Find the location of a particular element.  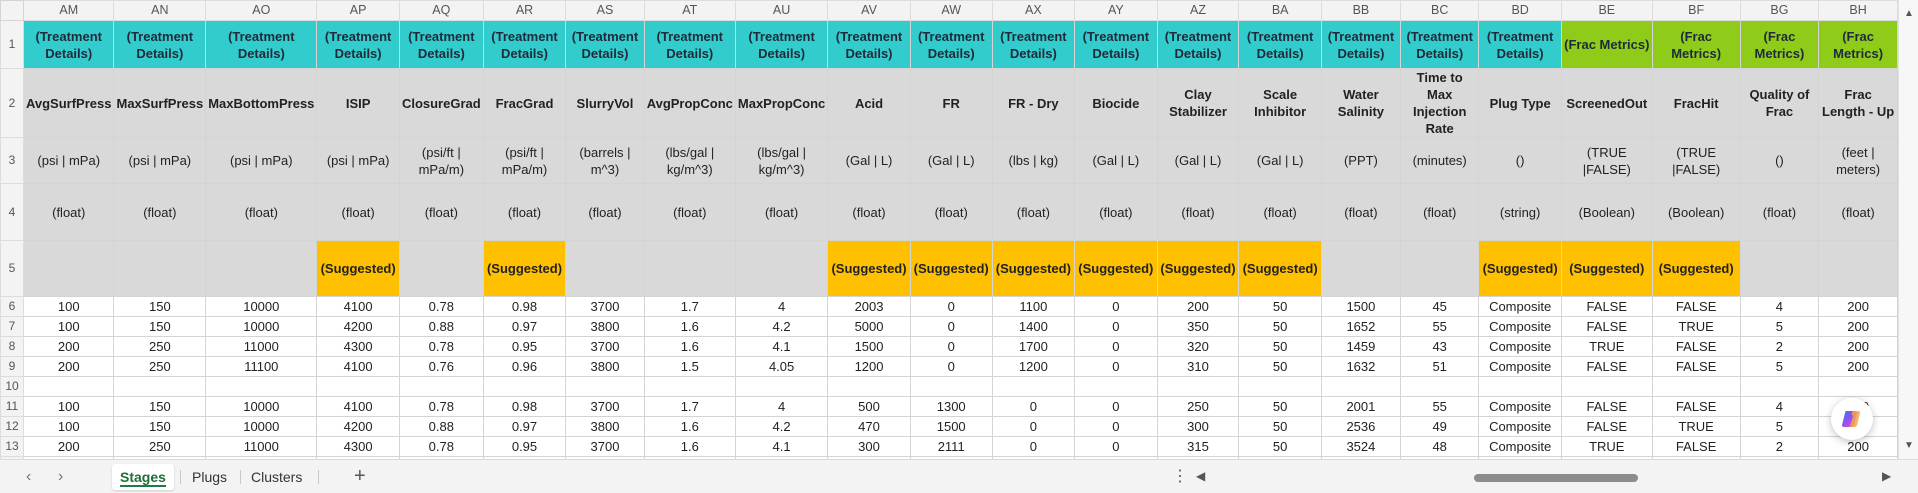

data-cell: 250 is located at coordinates (160, 366).